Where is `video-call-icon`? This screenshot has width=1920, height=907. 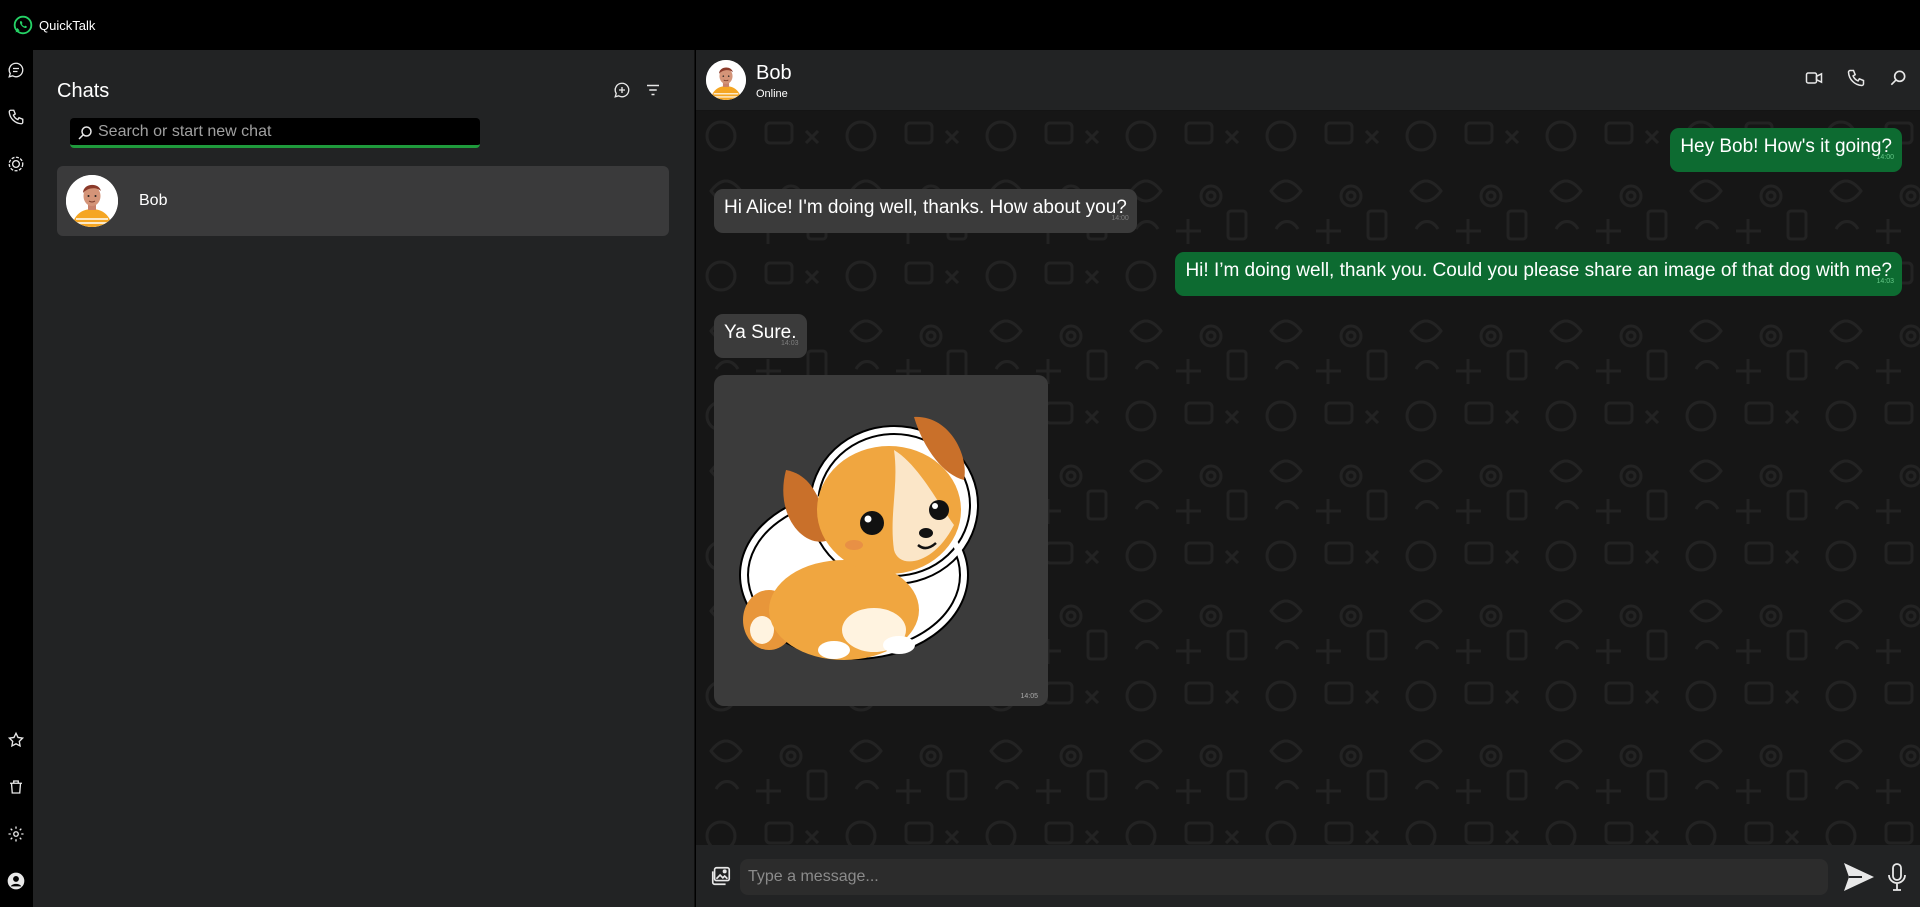
video-call-icon is located at coordinates (1814, 78).